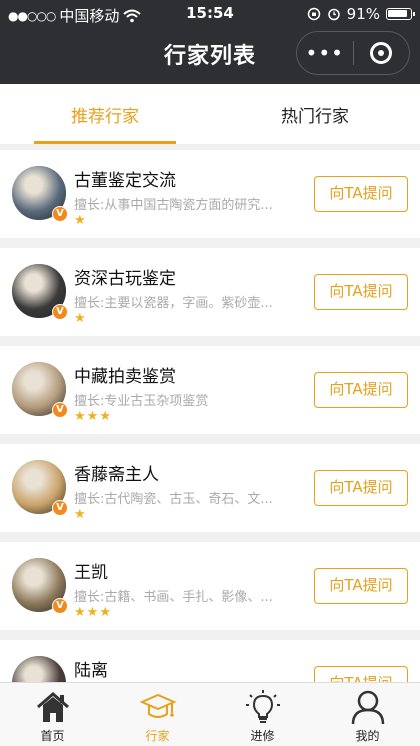  I want to click on close-button, so click(381, 53).